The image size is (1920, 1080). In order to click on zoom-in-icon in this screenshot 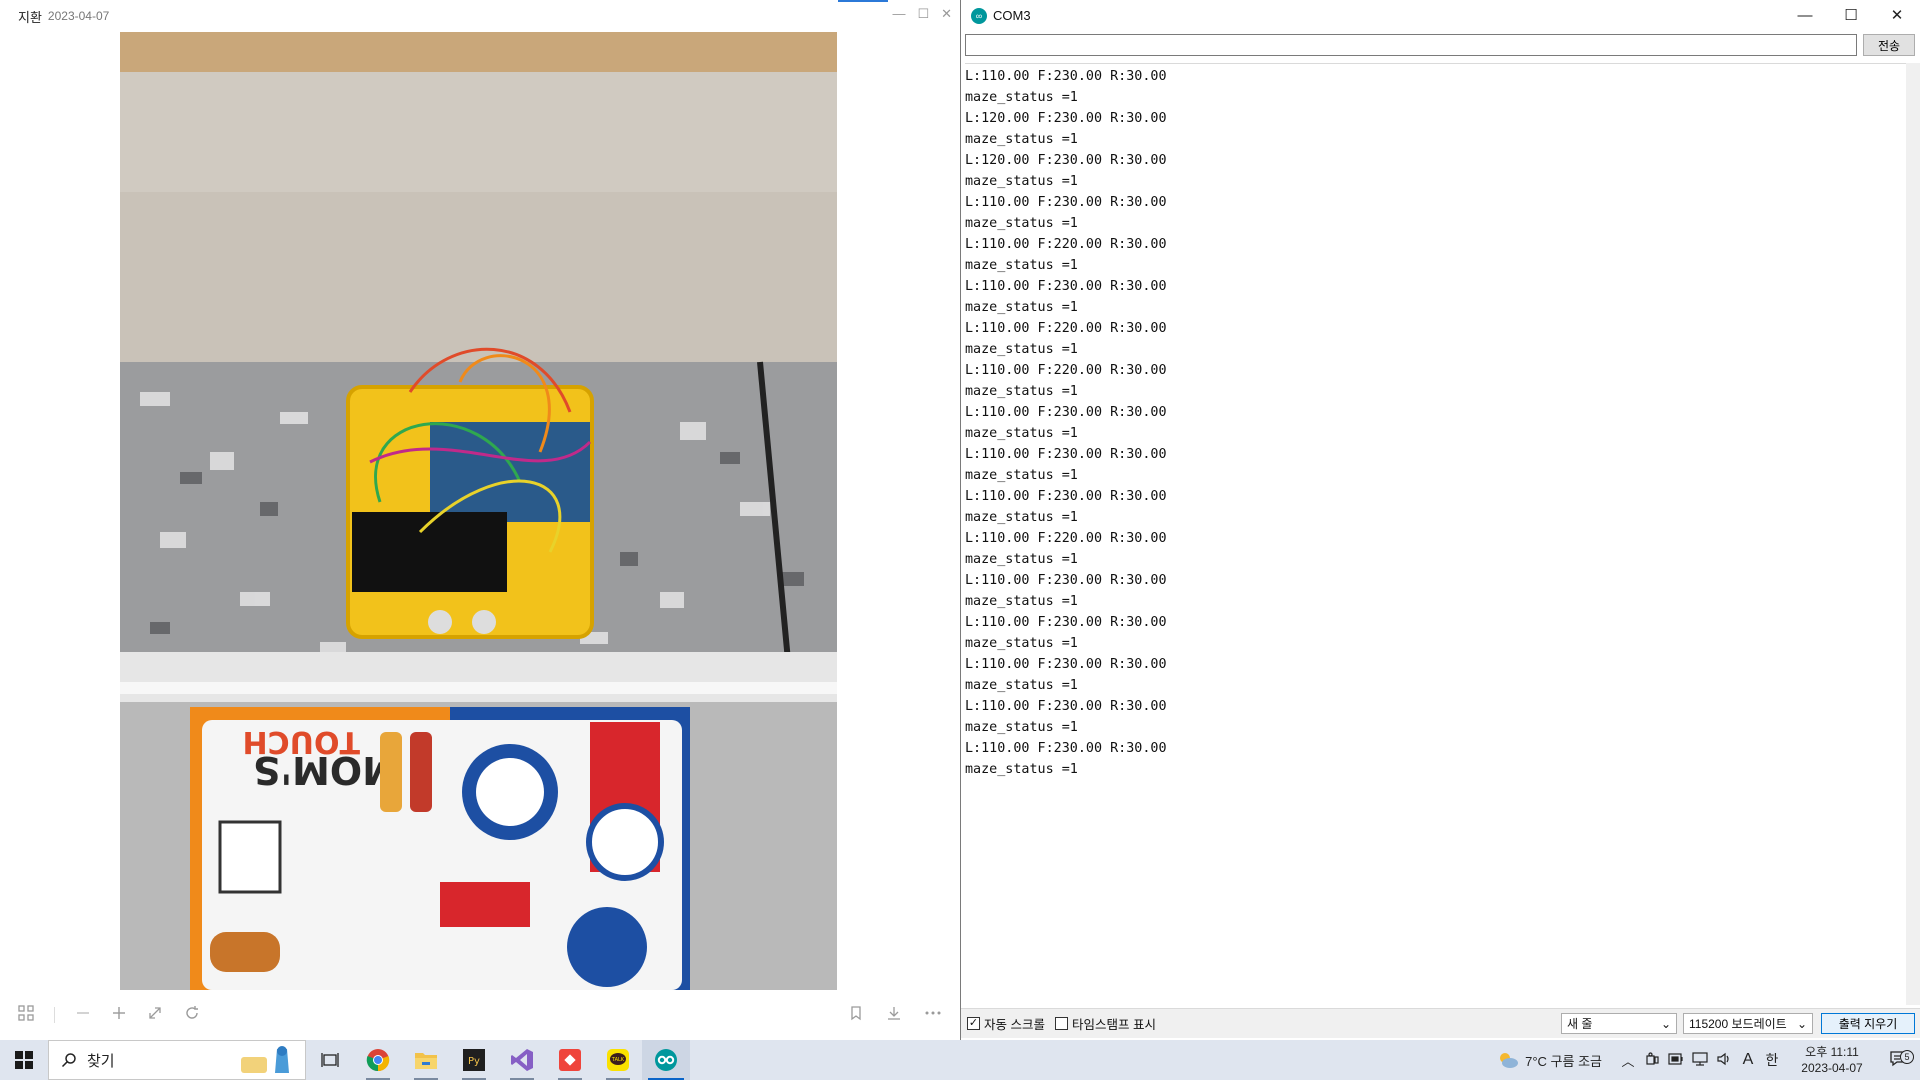, I will do `click(119, 1015)`.